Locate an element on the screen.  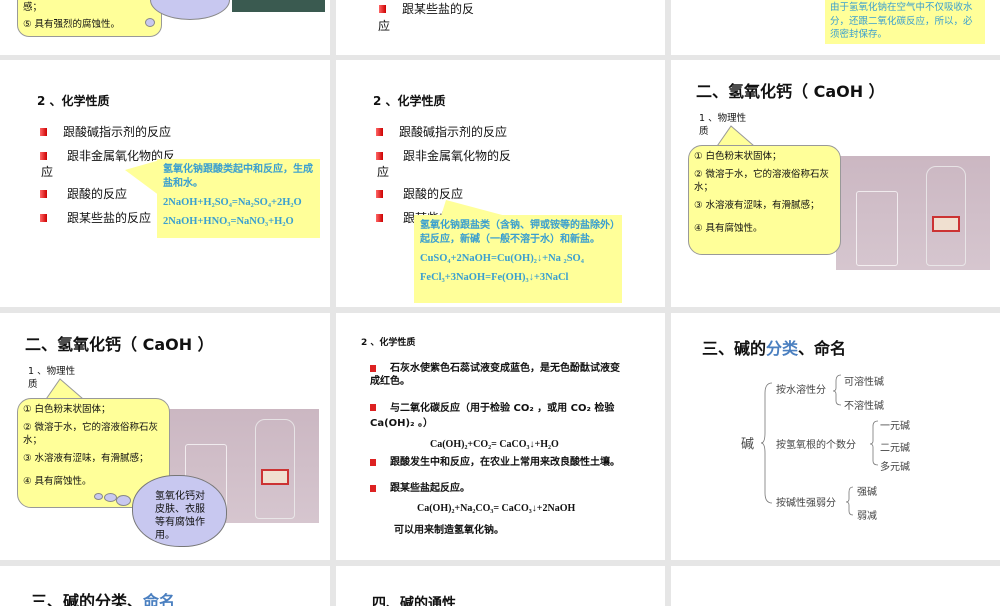
storage-note: 由于氢氧化钠在空气中不仅吸收水分，还跟二氧化碳反应，所以，必须密封保存。 is located at coordinates (905, 22).